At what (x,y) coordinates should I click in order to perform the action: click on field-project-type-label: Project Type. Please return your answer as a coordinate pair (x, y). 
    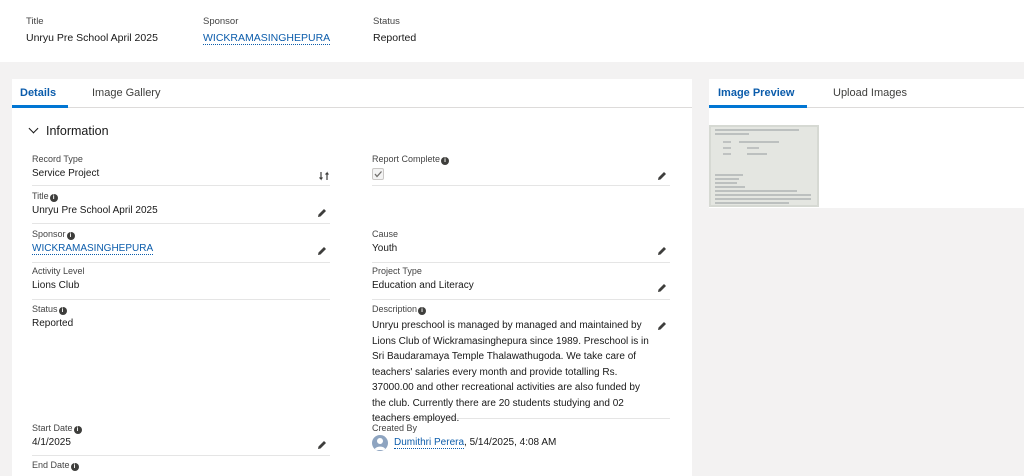
    Looking at the image, I should click on (397, 271).